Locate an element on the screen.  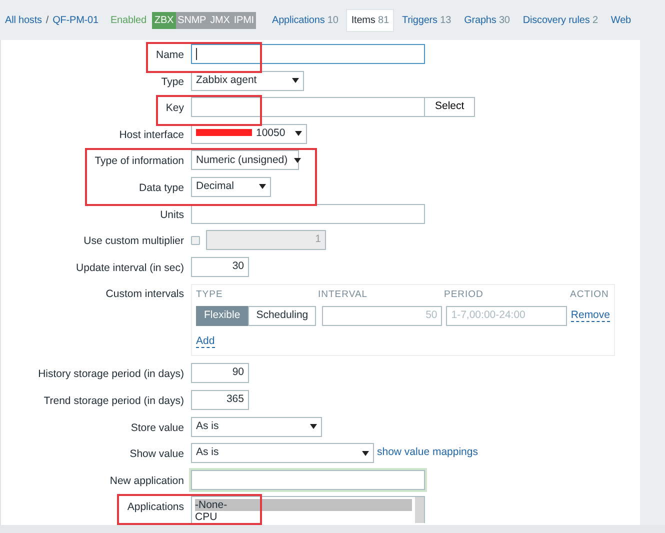
select-dropdown: 10050 is located at coordinates (249, 134).